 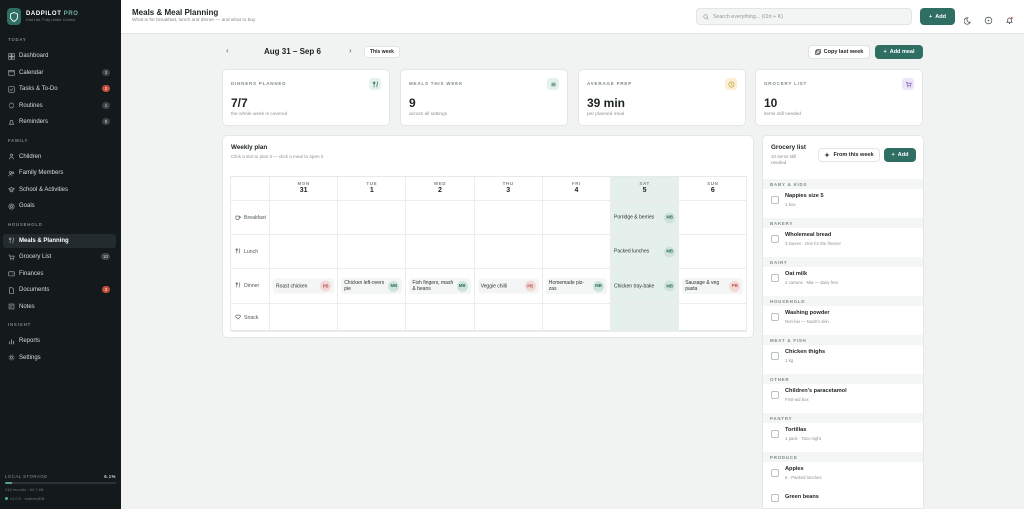 I want to click on sidebar-item-calendar: Calendar 3, so click(x=59, y=73).